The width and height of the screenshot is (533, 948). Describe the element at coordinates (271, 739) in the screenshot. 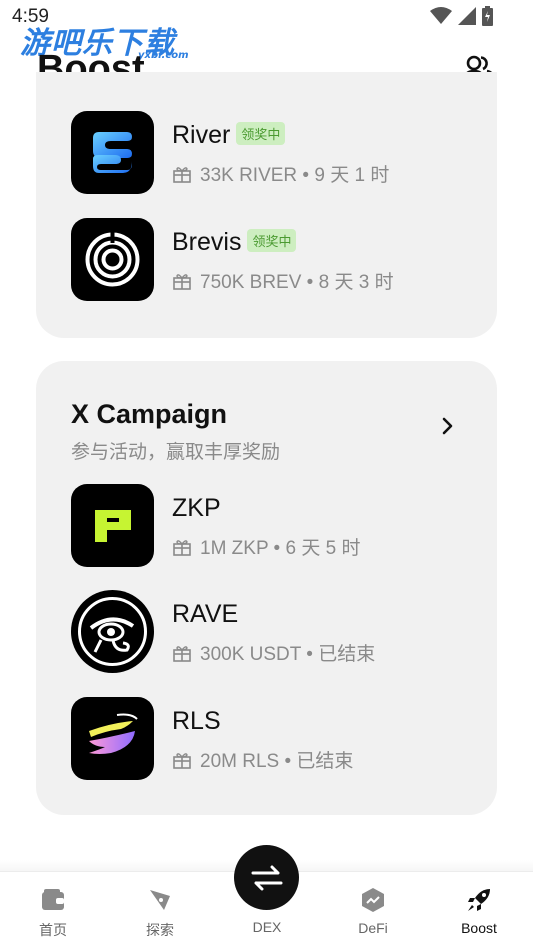

I see `list-item-rls: RLS 20M RLS • 已结束` at that location.